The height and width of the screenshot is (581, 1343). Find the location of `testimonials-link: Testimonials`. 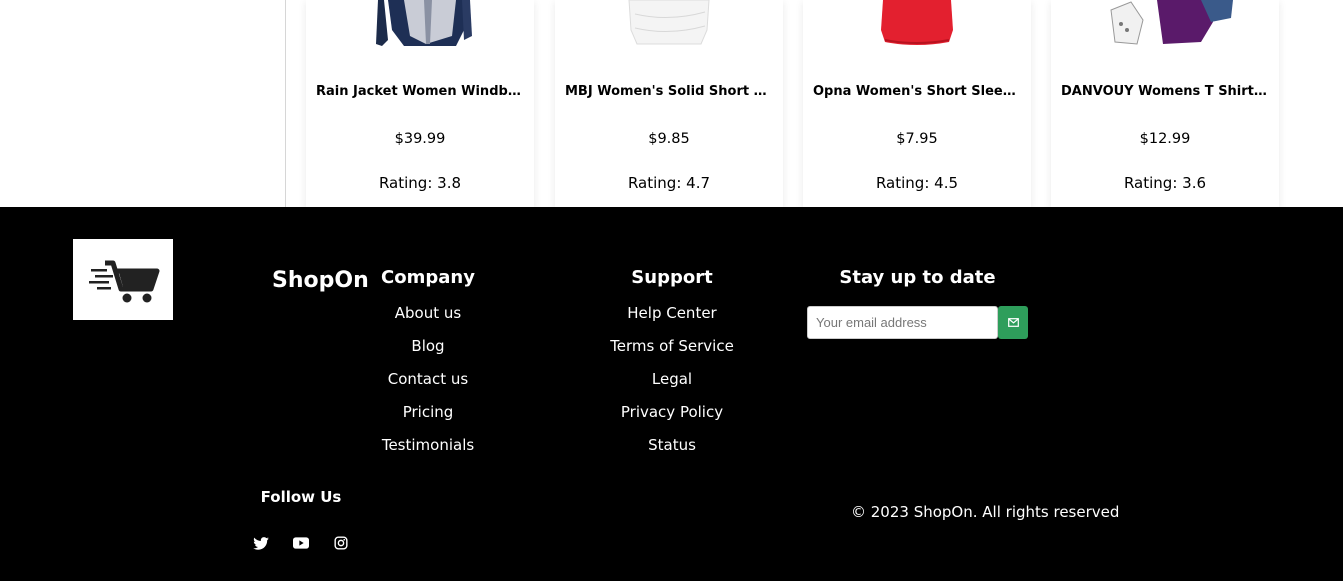

testimonials-link: Testimonials is located at coordinates (428, 451).